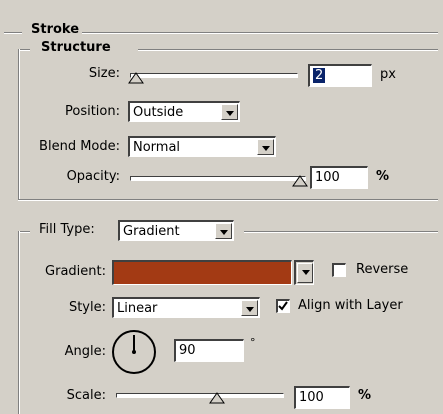  Describe the element at coordinates (218, 178) in the screenshot. I see `opacity-slider` at that location.